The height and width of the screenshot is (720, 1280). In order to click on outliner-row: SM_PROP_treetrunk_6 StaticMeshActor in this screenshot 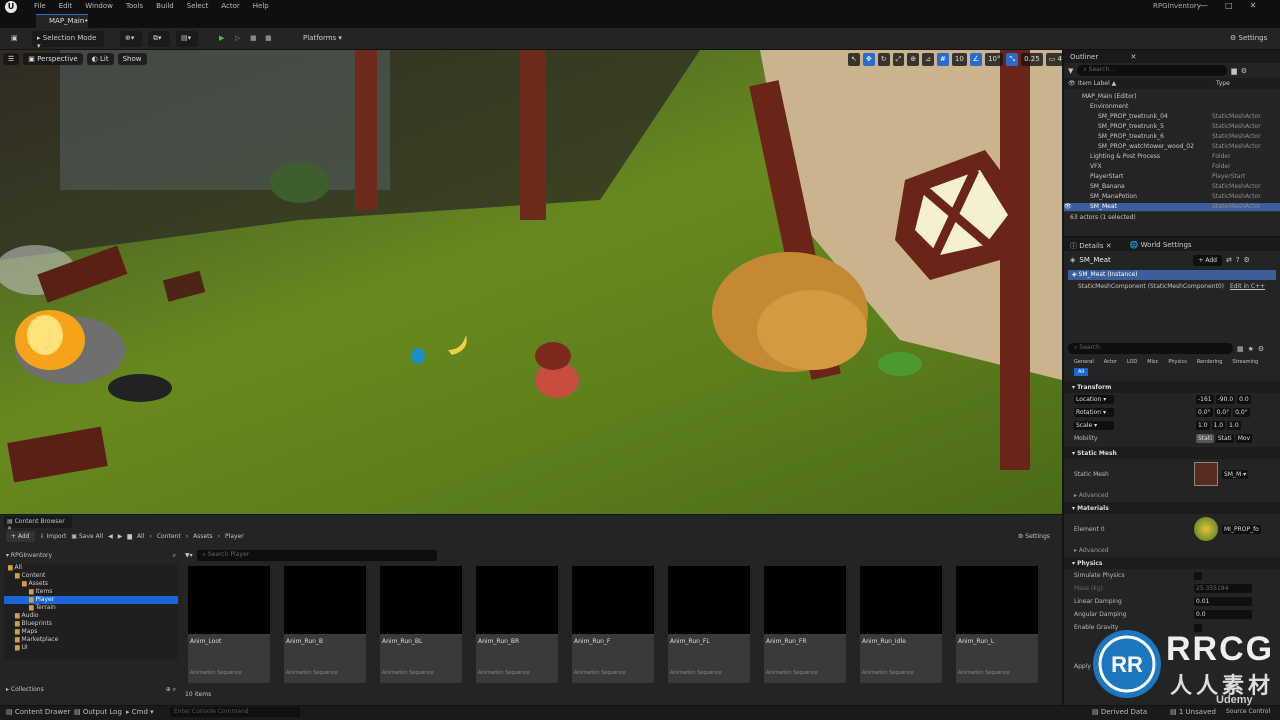, I will do `click(1172, 138)`.